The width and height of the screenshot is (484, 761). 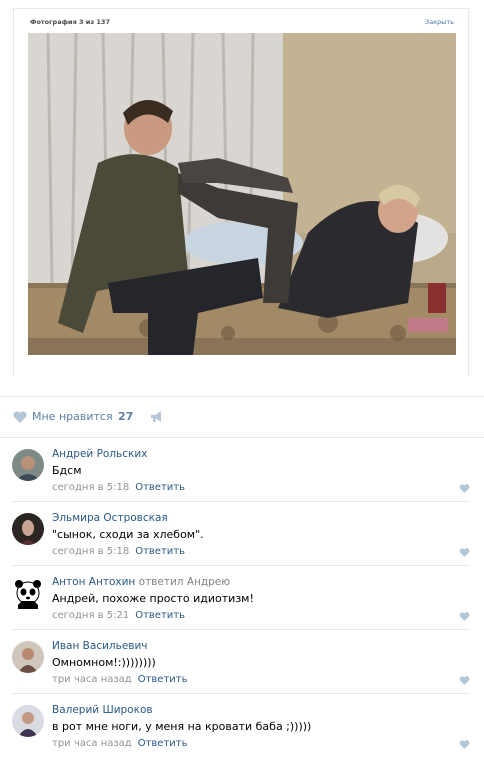 I want to click on photo-counter: Фотография 3 из 137, so click(x=70, y=22).